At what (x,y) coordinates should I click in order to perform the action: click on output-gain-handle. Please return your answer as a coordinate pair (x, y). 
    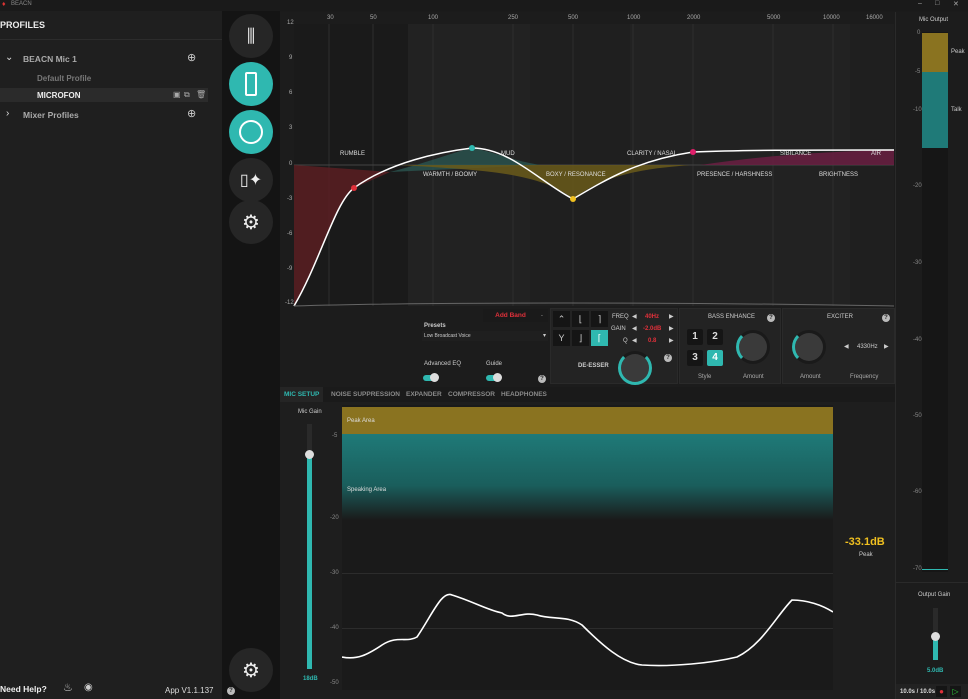
    Looking at the image, I should click on (935, 636).